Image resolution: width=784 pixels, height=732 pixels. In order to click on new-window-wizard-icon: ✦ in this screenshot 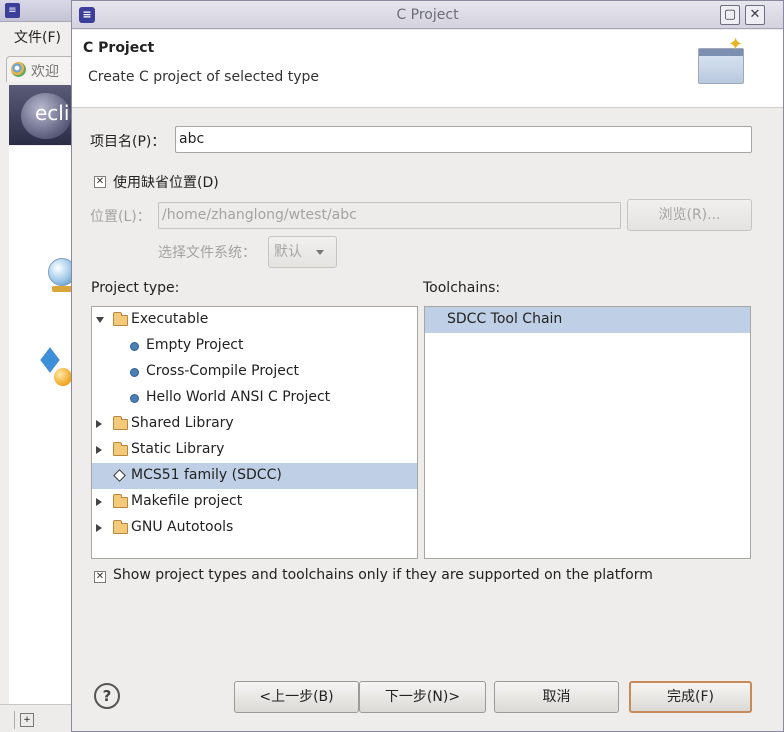, I will do `click(721, 61)`.